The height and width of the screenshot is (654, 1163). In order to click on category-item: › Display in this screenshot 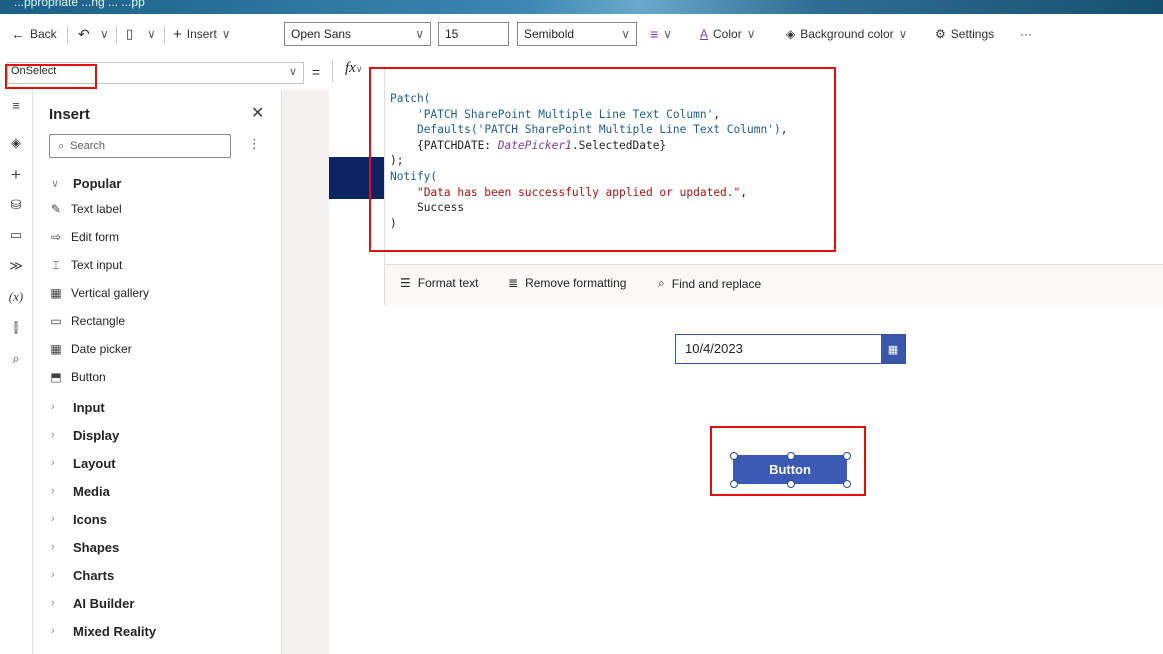, I will do `click(85, 435)`.